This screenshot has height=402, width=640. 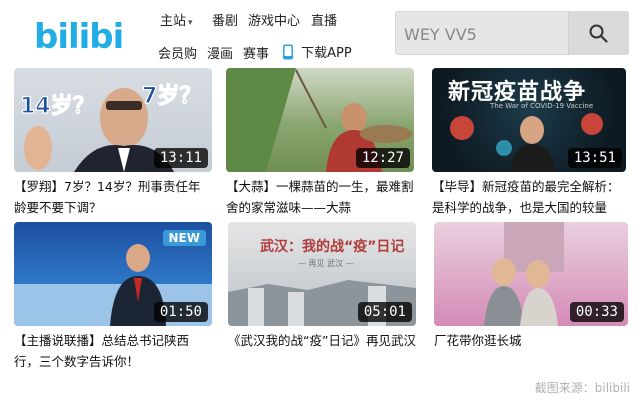 What do you see at coordinates (171, 96) in the screenshot?
I see `thumbnail-caption: 7岁？` at bounding box center [171, 96].